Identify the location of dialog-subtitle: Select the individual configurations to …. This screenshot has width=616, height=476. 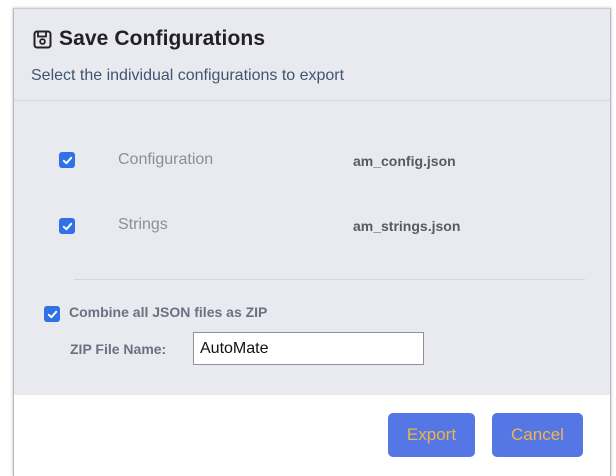
(188, 75).